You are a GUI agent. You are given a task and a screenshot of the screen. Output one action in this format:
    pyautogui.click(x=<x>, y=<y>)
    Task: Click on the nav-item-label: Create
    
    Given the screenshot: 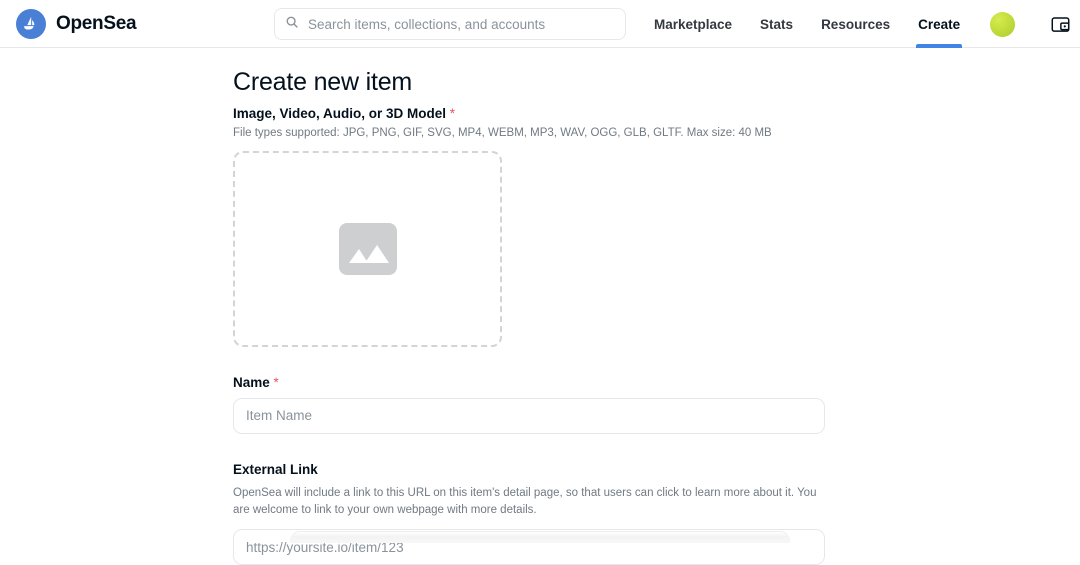 What is the action you would take?
    pyautogui.click(x=939, y=24)
    